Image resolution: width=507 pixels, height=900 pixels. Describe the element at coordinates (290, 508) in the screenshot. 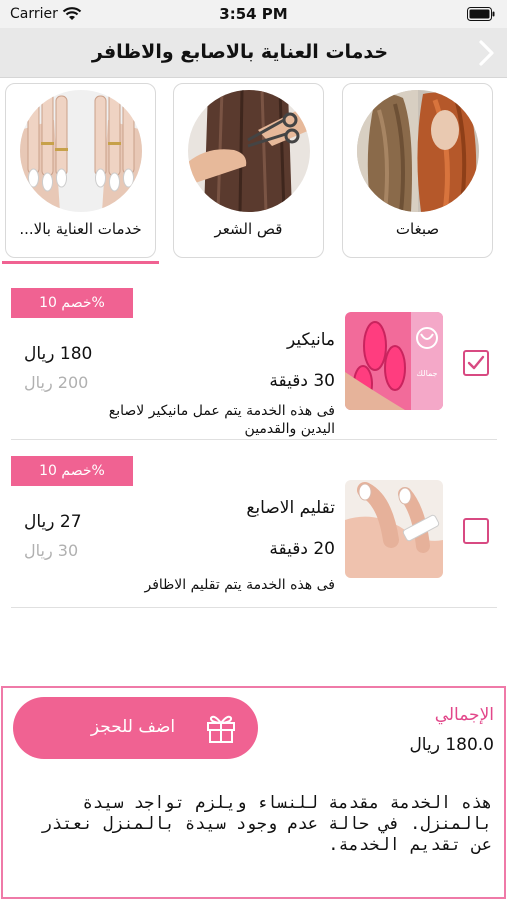

I see `service-name: تقليم الاصابع` at that location.